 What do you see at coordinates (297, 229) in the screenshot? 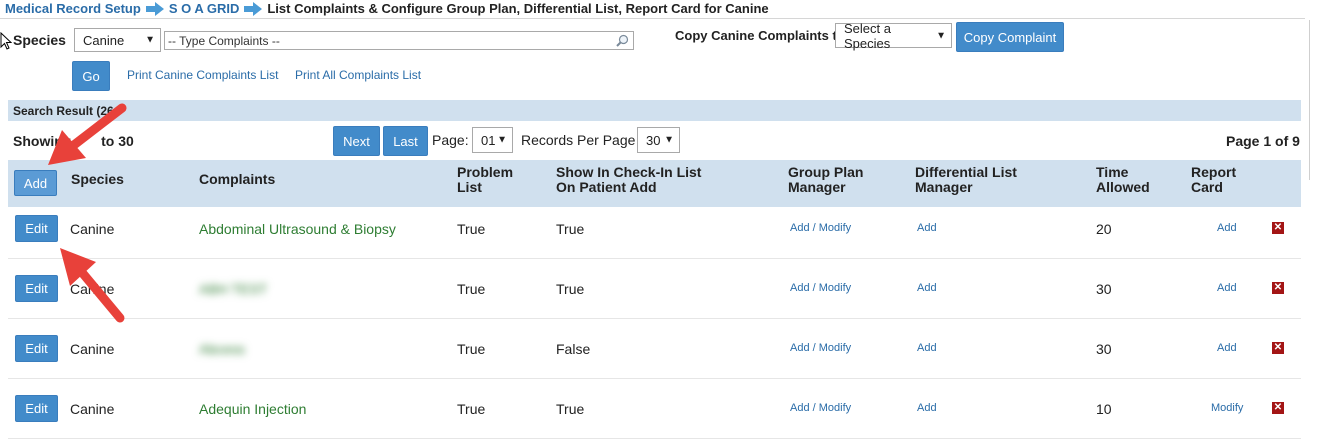
I see `row-complaint-link: Abdominal Ultrasound & Biopsy` at bounding box center [297, 229].